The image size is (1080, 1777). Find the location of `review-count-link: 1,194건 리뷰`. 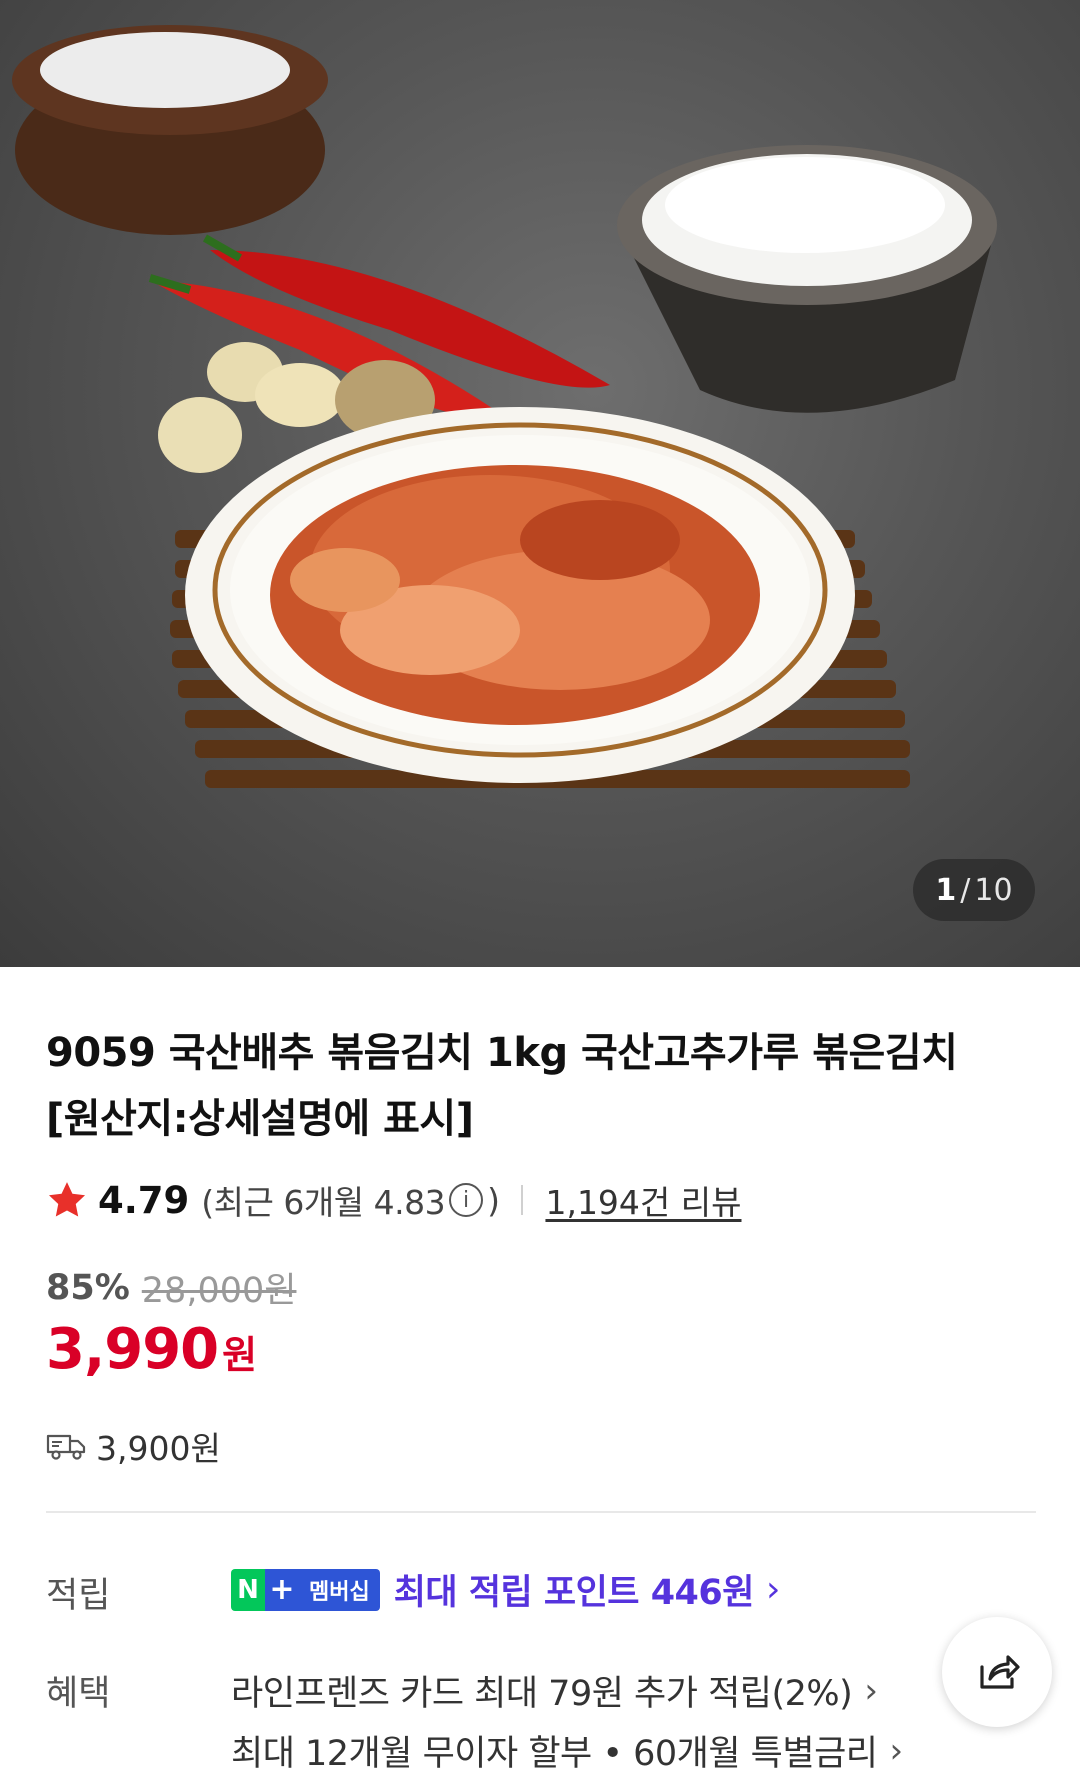

review-count-link: 1,194건 리뷰 is located at coordinates (643, 1200).